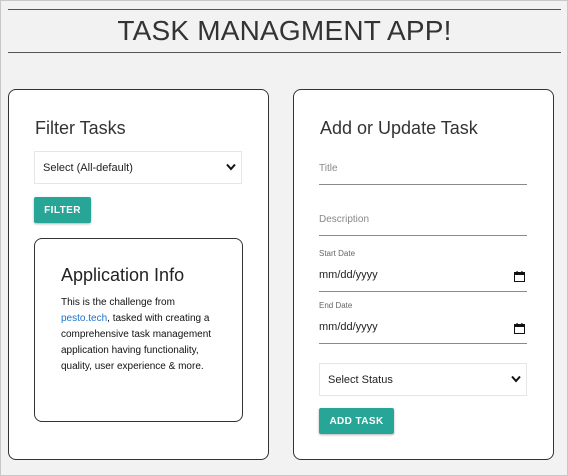 The height and width of the screenshot is (476, 568). Describe the element at coordinates (123, 275) in the screenshot. I see `application-info-title: Application Info` at that location.